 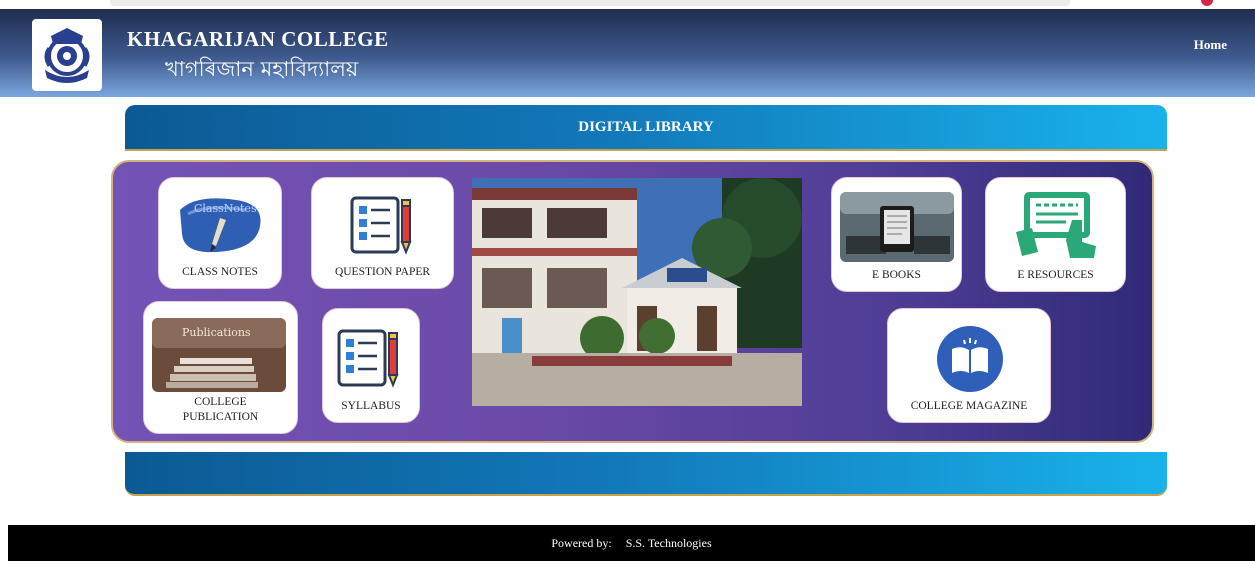 What do you see at coordinates (262, 69) in the screenshot?
I see `college-title-bengali: খাগৰিজান মহাবিদ্যালয়` at bounding box center [262, 69].